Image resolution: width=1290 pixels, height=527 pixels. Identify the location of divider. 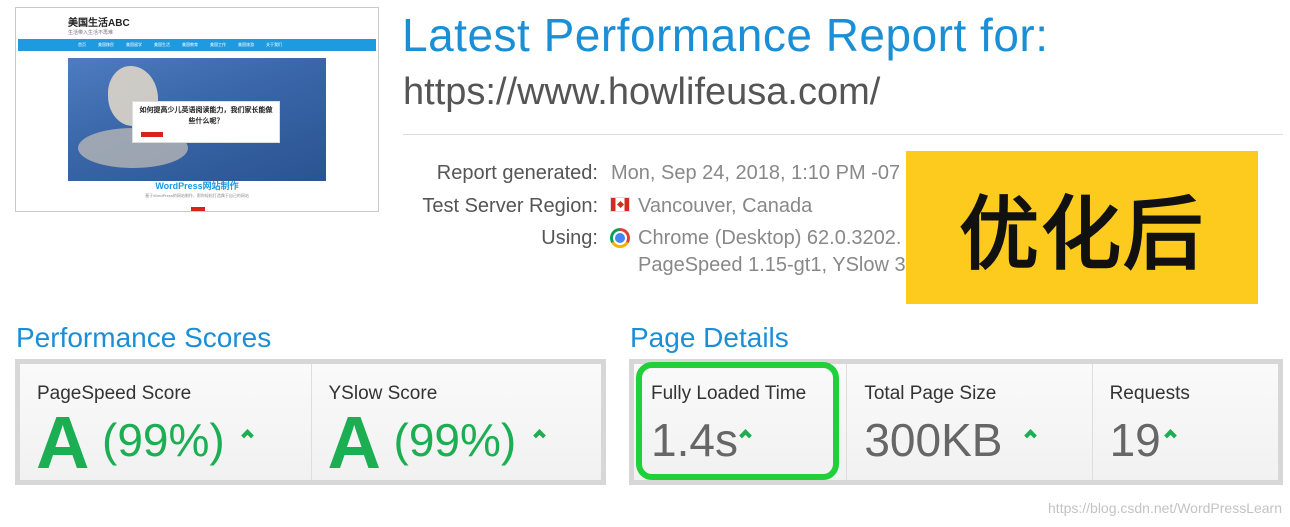
(843, 134).